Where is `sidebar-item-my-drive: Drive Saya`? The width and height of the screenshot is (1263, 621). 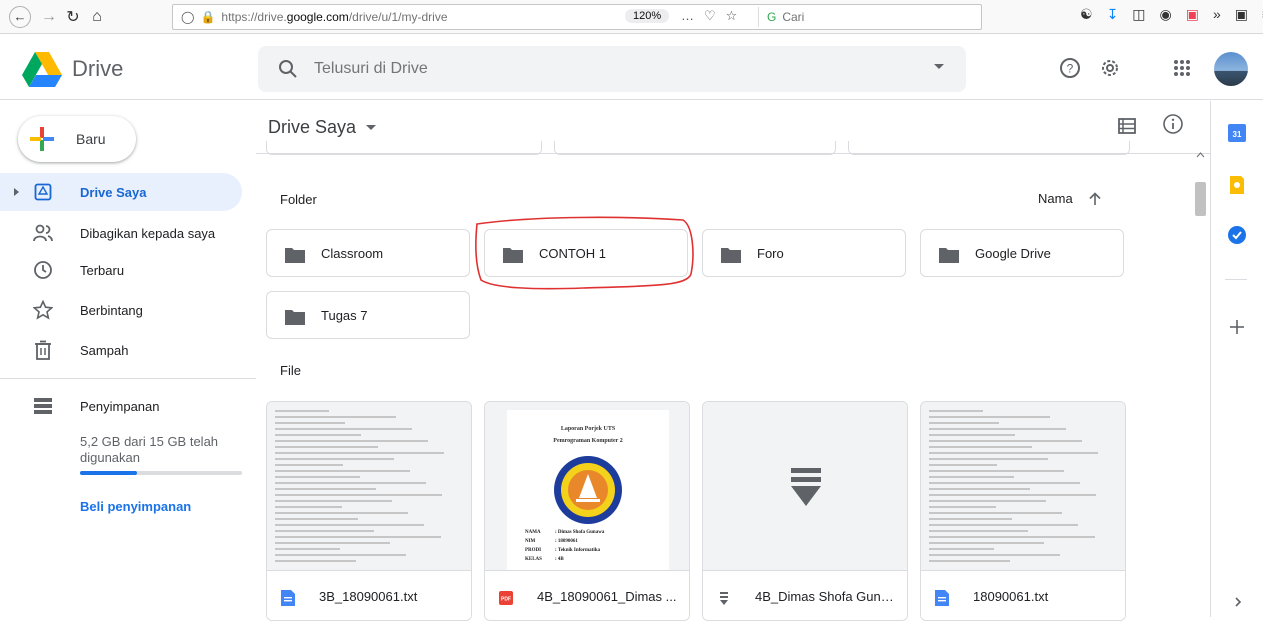
sidebar-item-my-drive: Drive Saya is located at coordinates (121, 192).